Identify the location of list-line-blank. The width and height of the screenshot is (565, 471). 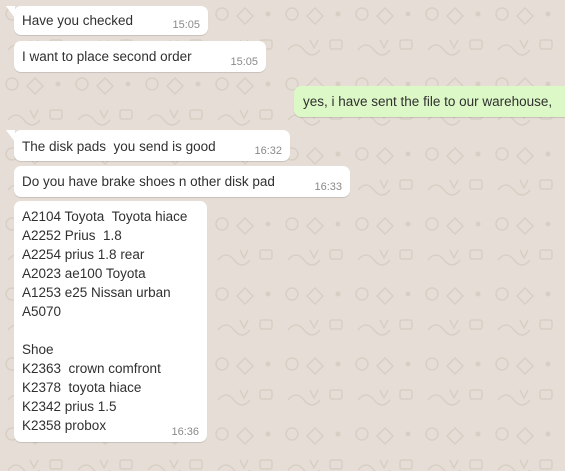
(110, 330).